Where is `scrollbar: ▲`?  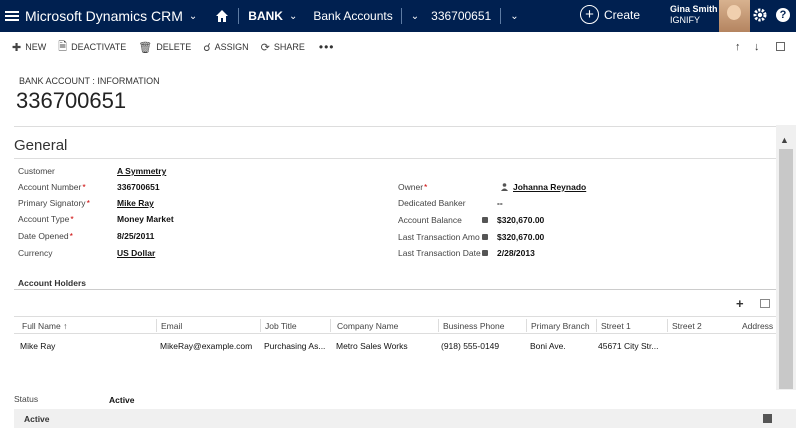 scrollbar: ▲ is located at coordinates (786, 257).